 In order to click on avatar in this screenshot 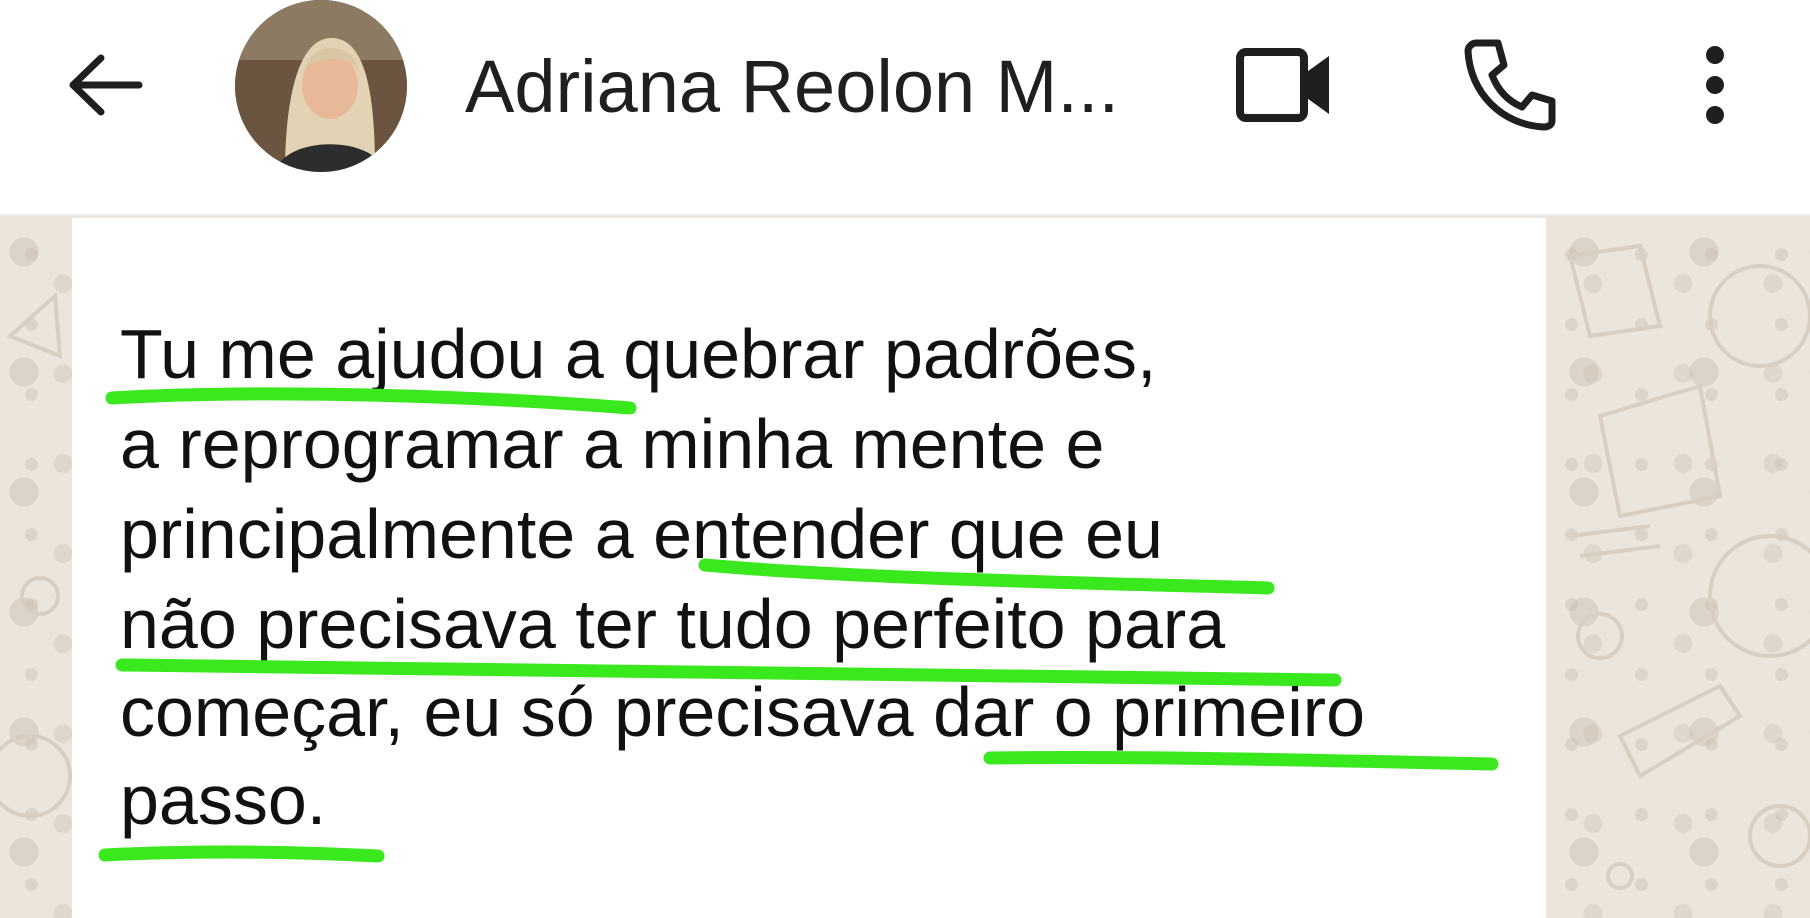, I will do `click(321, 86)`.